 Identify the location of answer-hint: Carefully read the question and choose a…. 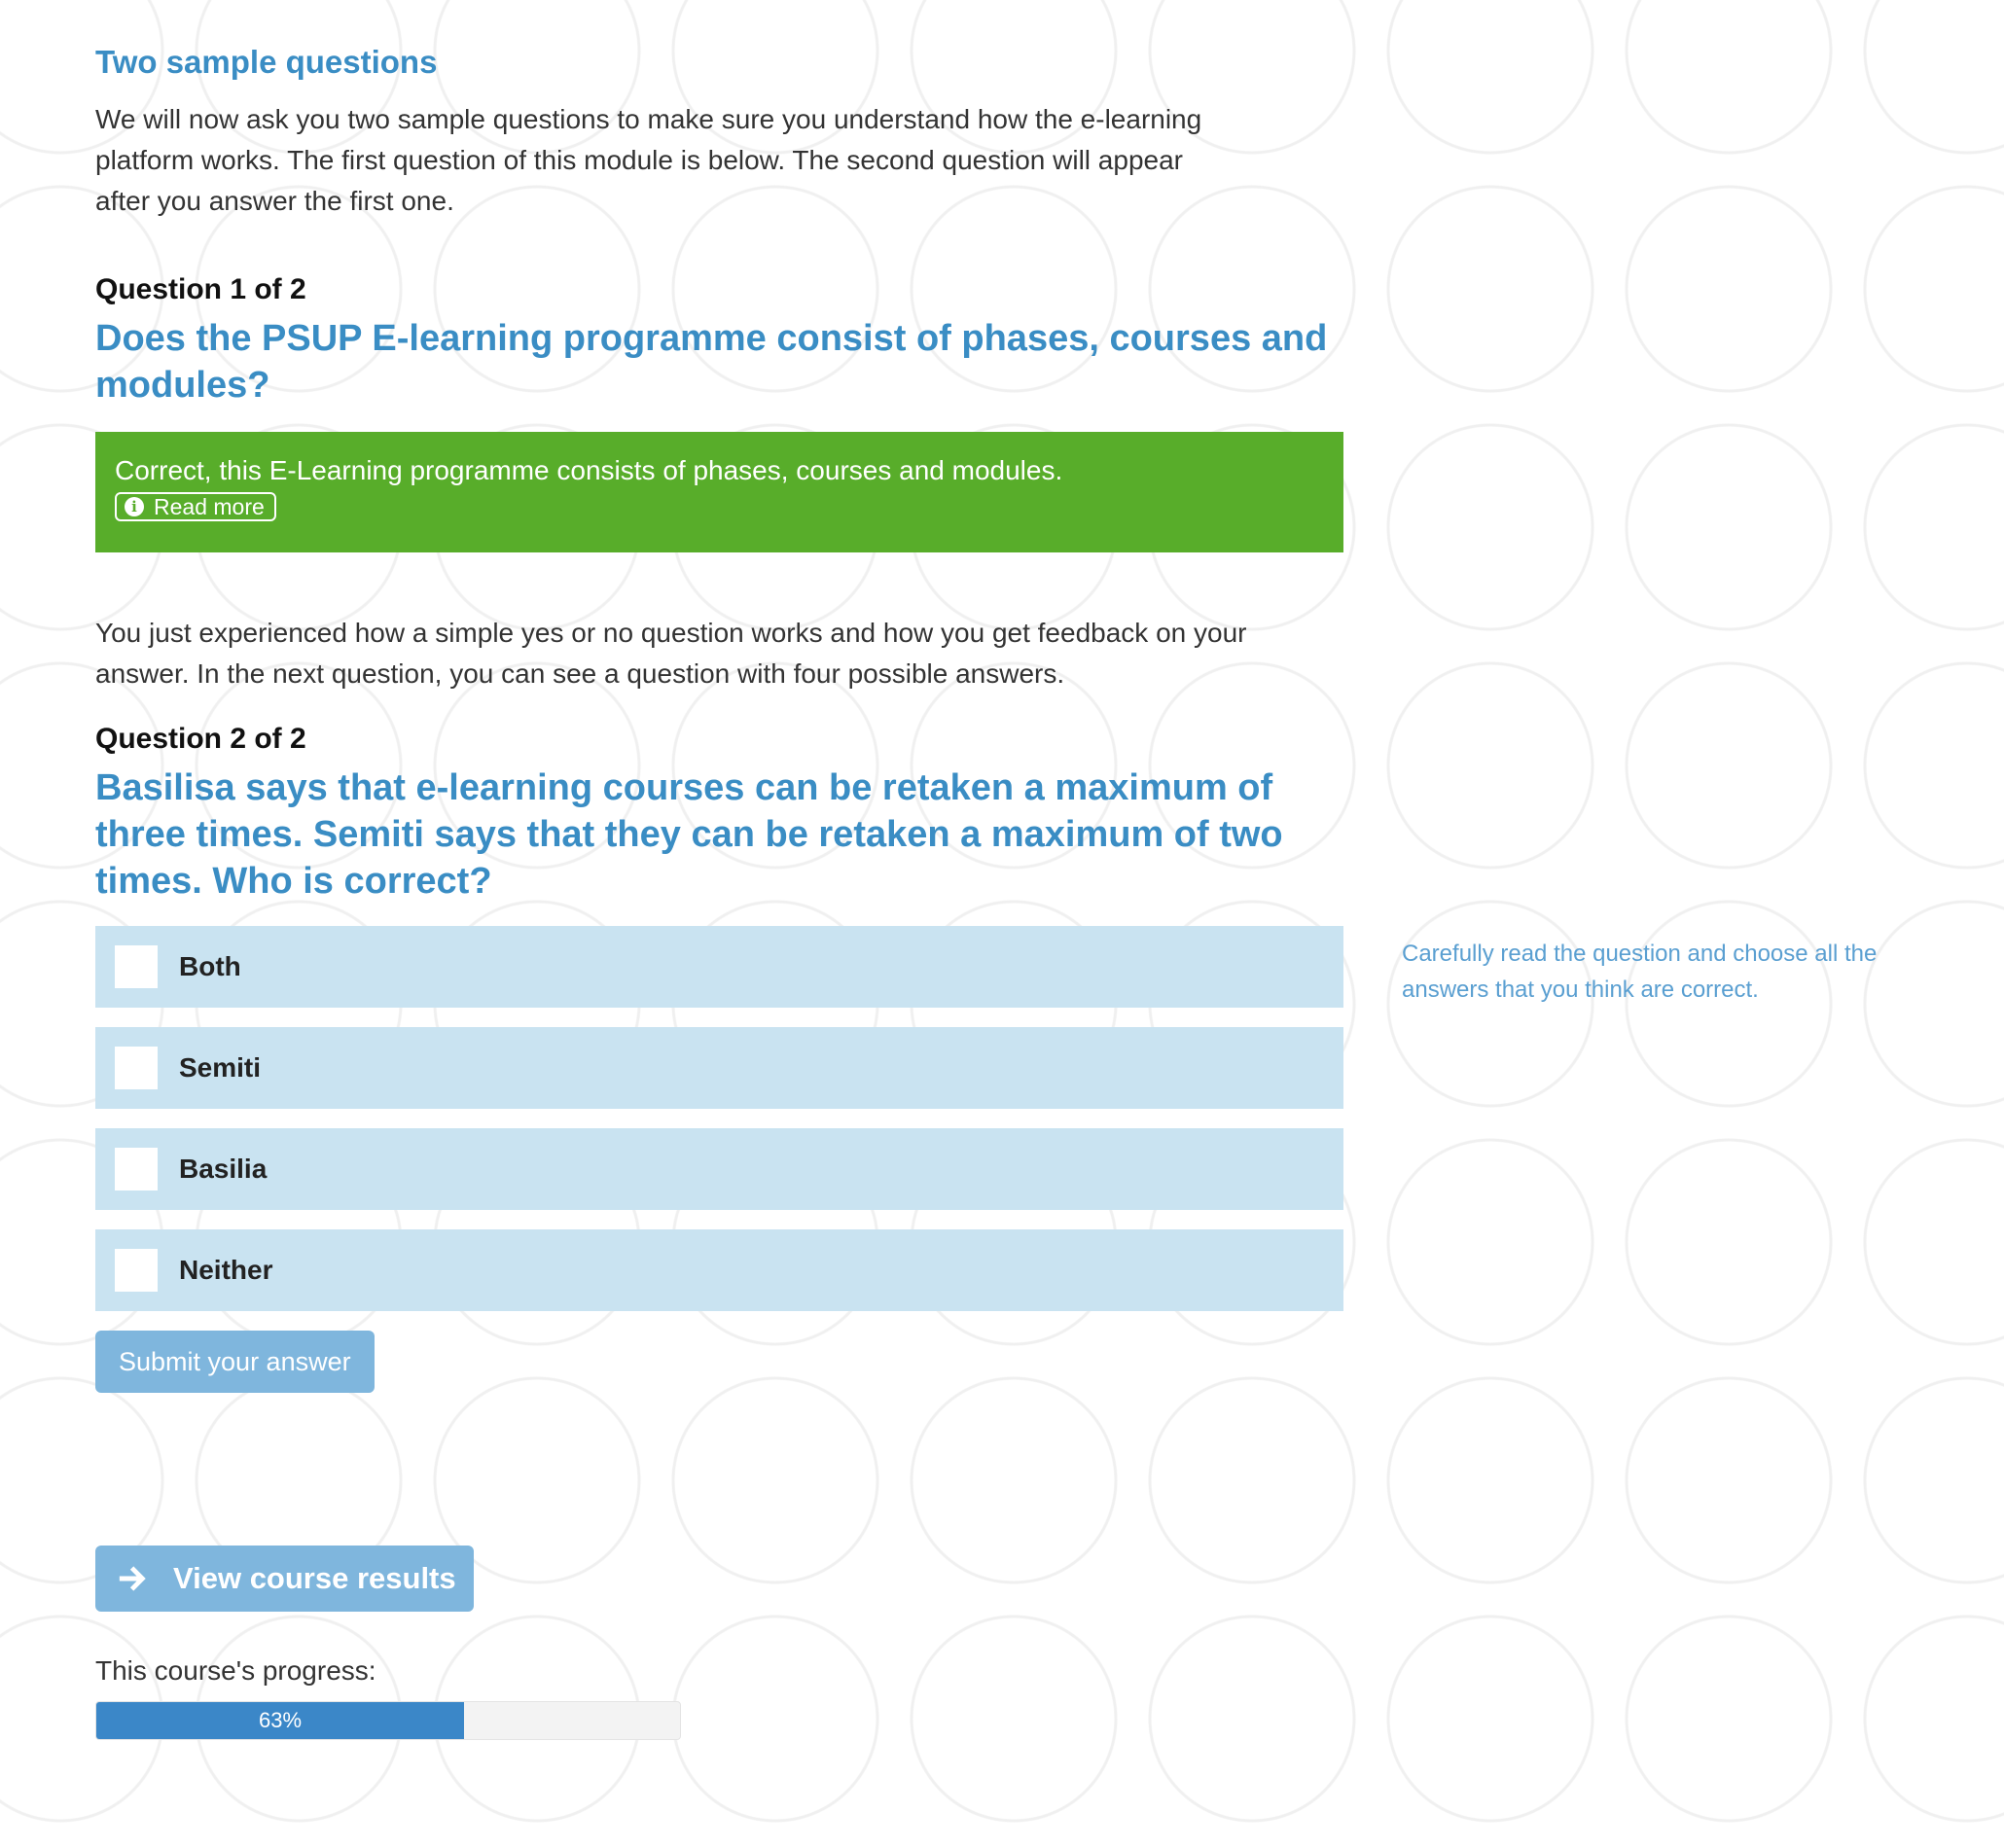
(1640, 972).